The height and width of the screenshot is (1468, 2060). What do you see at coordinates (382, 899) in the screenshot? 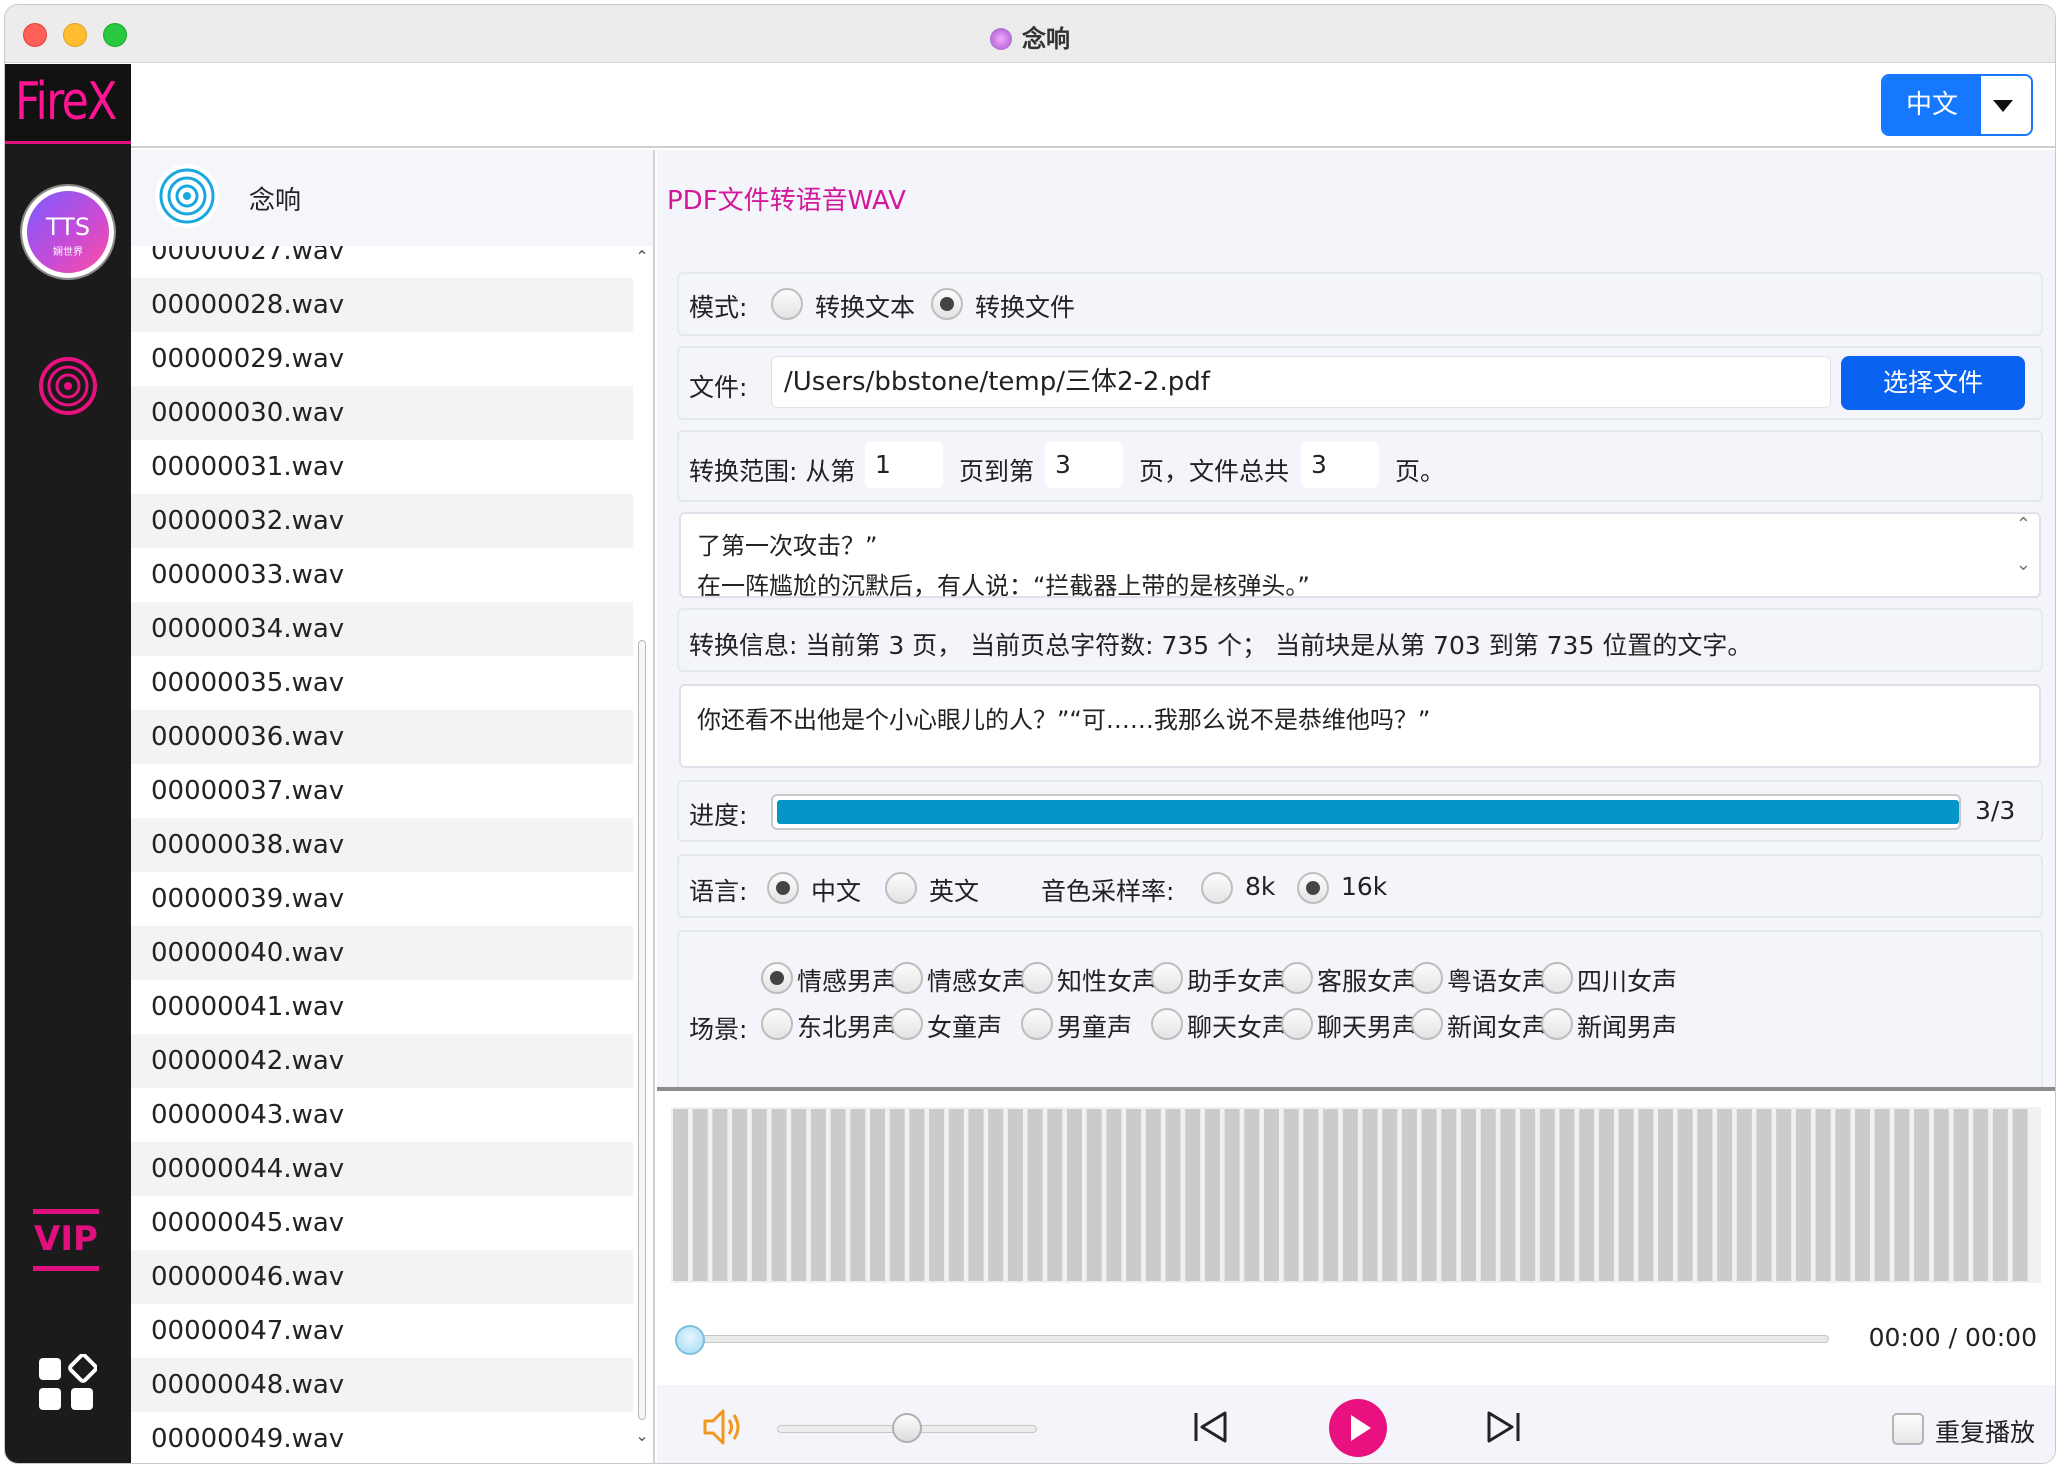
I see `list-item: 00000039.wav` at bounding box center [382, 899].